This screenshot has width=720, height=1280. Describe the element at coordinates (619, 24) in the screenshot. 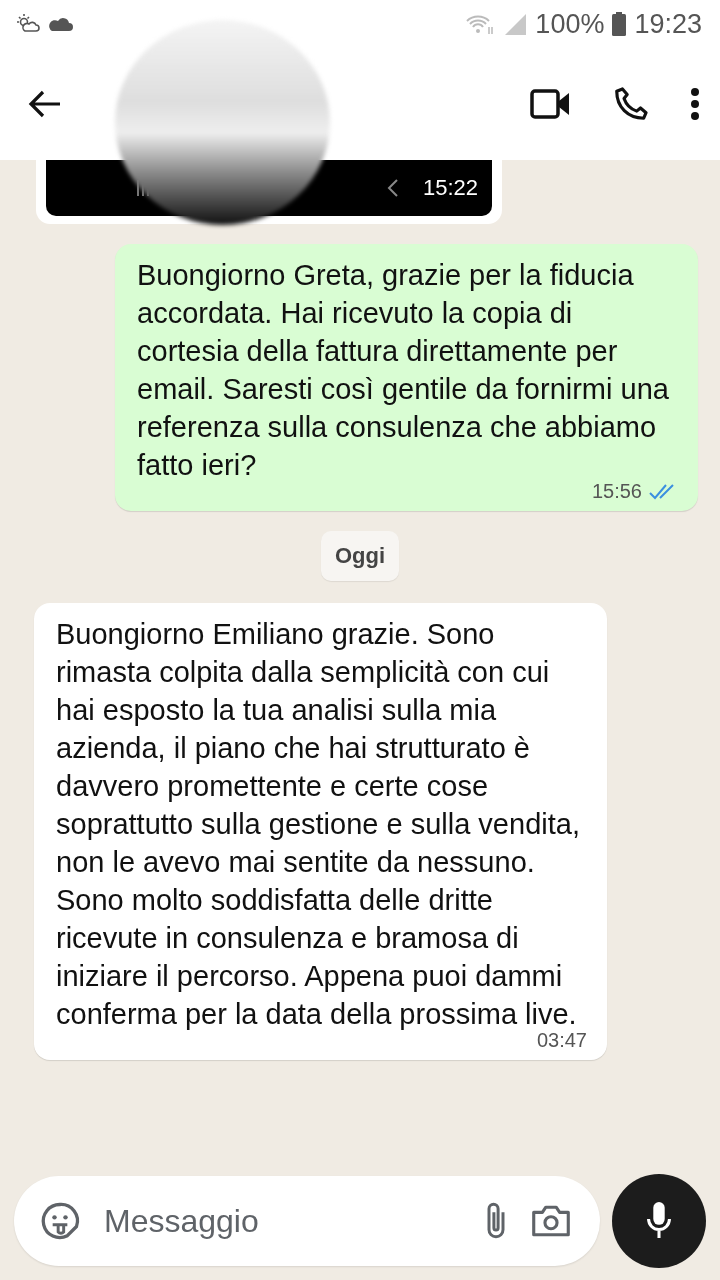

I see `battery-icon` at that location.